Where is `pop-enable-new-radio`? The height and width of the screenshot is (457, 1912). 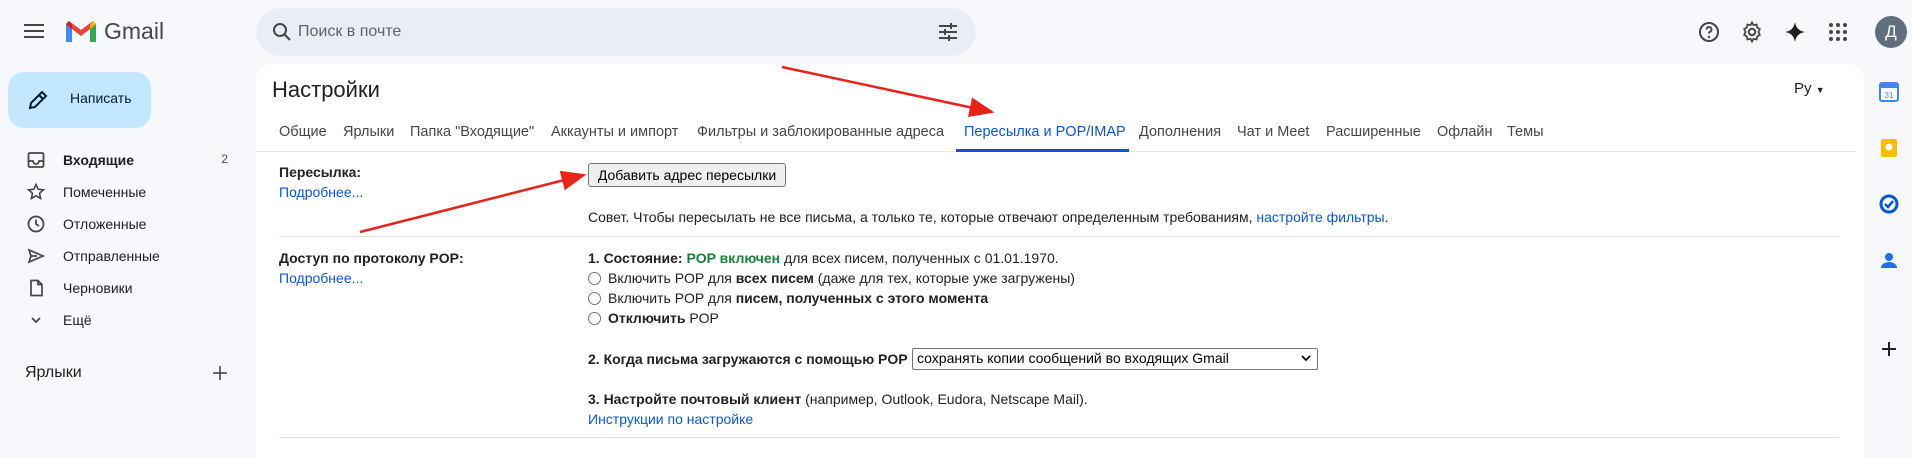 pop-enable-new-radio is located at coordinates (594, 298).